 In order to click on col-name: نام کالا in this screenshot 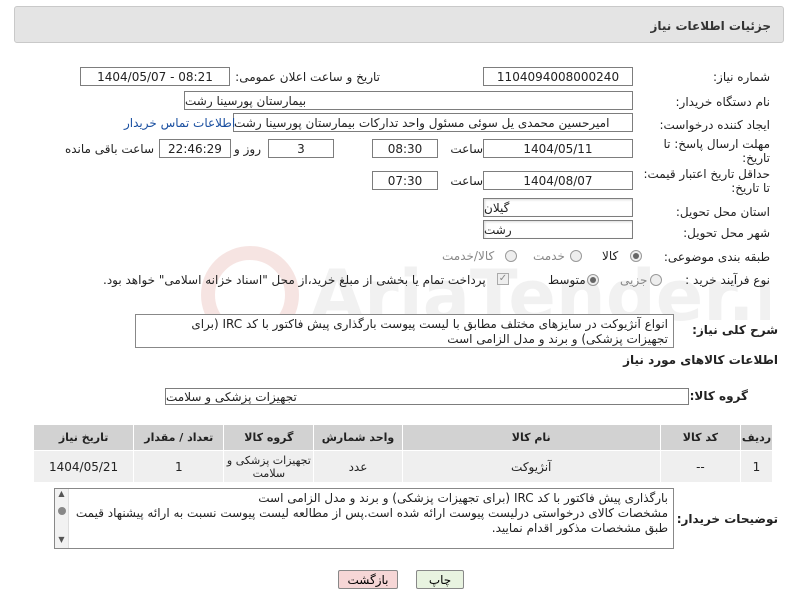, I will do `click(531, 437)`.